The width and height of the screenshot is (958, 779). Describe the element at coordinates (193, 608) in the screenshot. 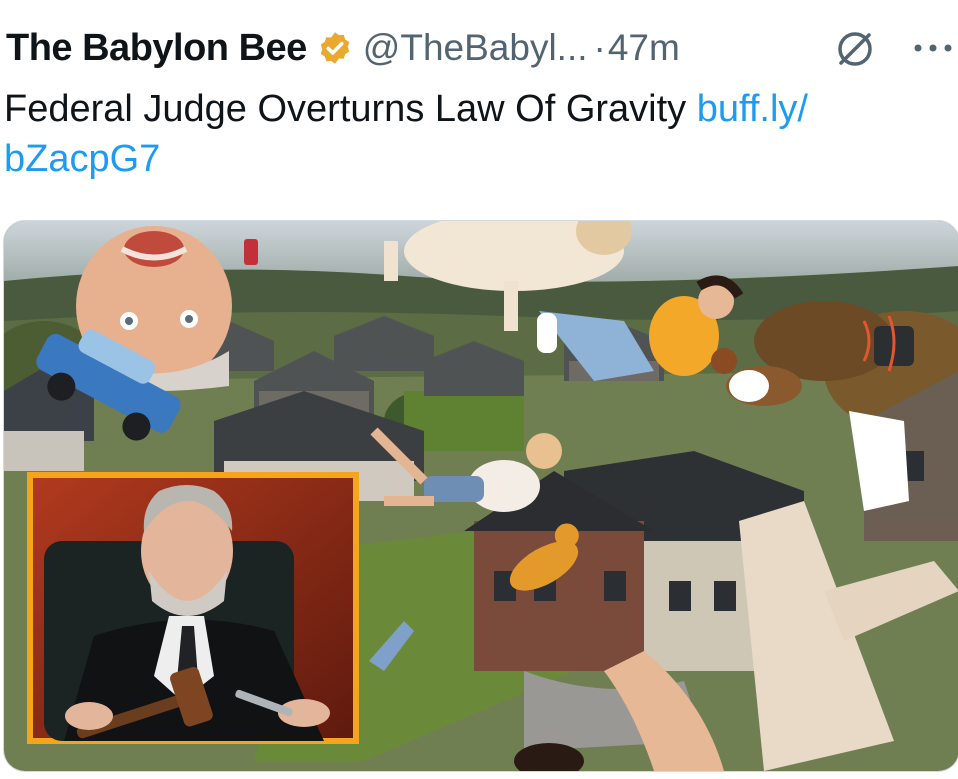

I see `judge-inset-photo` at that location.